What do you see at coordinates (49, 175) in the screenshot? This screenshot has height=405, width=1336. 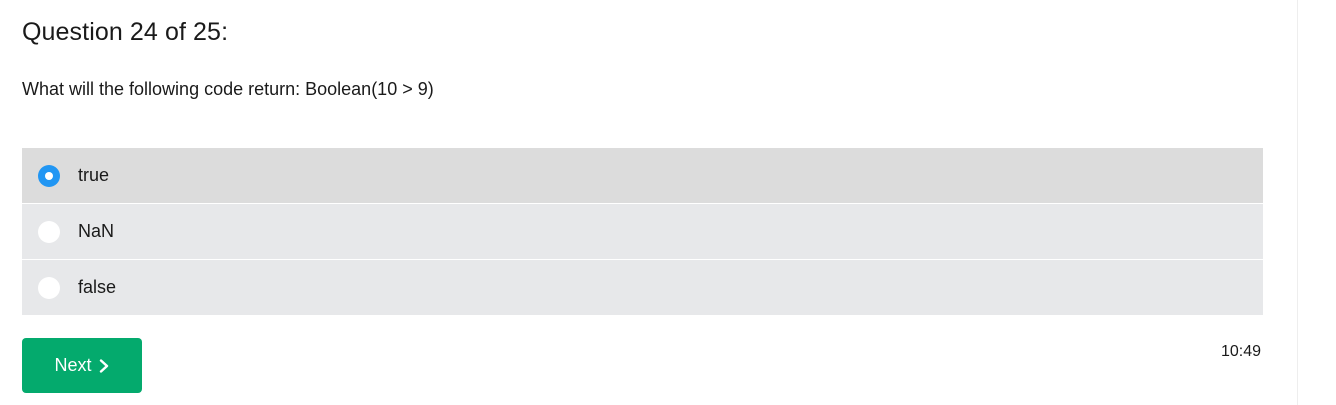 I see `radio-button-checked` at bounding box center [49, 175].